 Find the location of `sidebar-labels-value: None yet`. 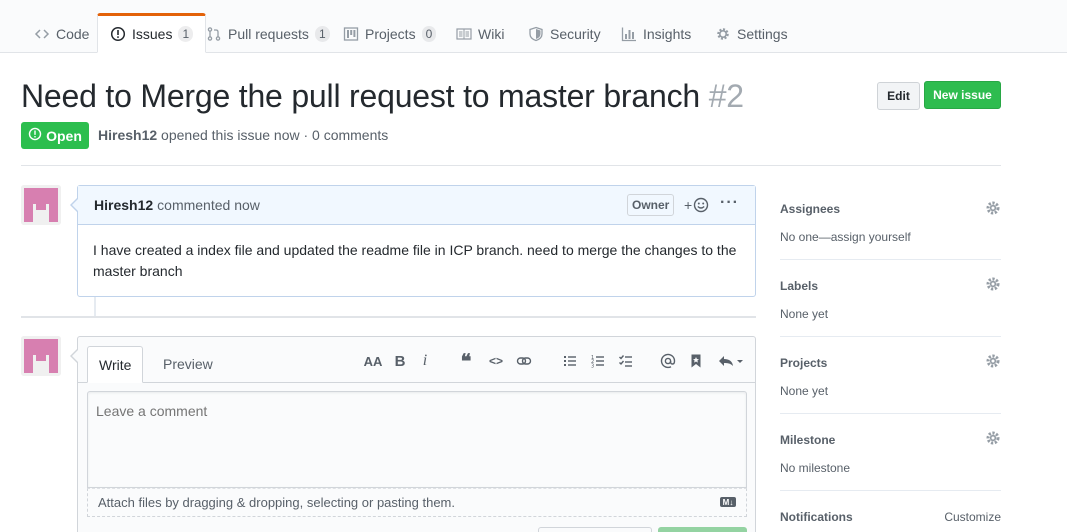

sidebar-labels-value: None yet is located at coordinates (804, 314).